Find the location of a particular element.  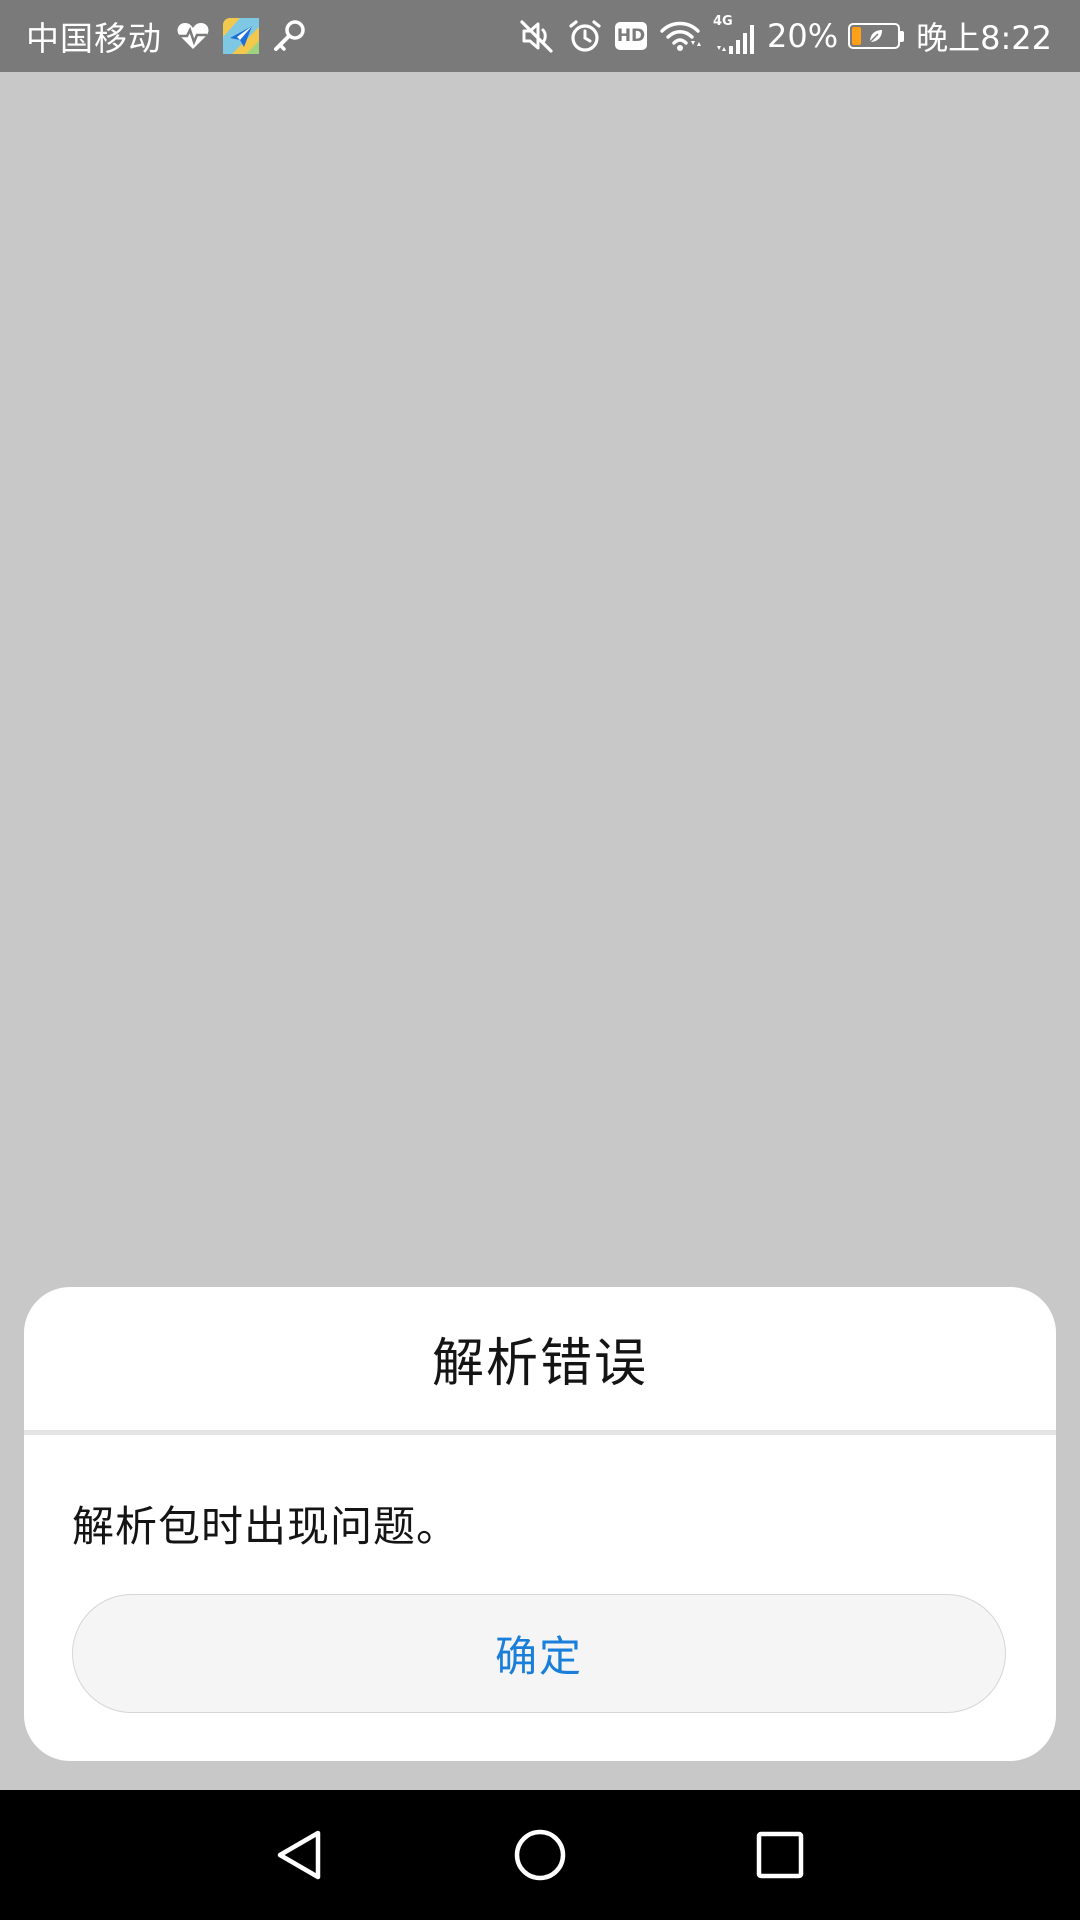

alarm-icon is located at coordinates (585, 36).